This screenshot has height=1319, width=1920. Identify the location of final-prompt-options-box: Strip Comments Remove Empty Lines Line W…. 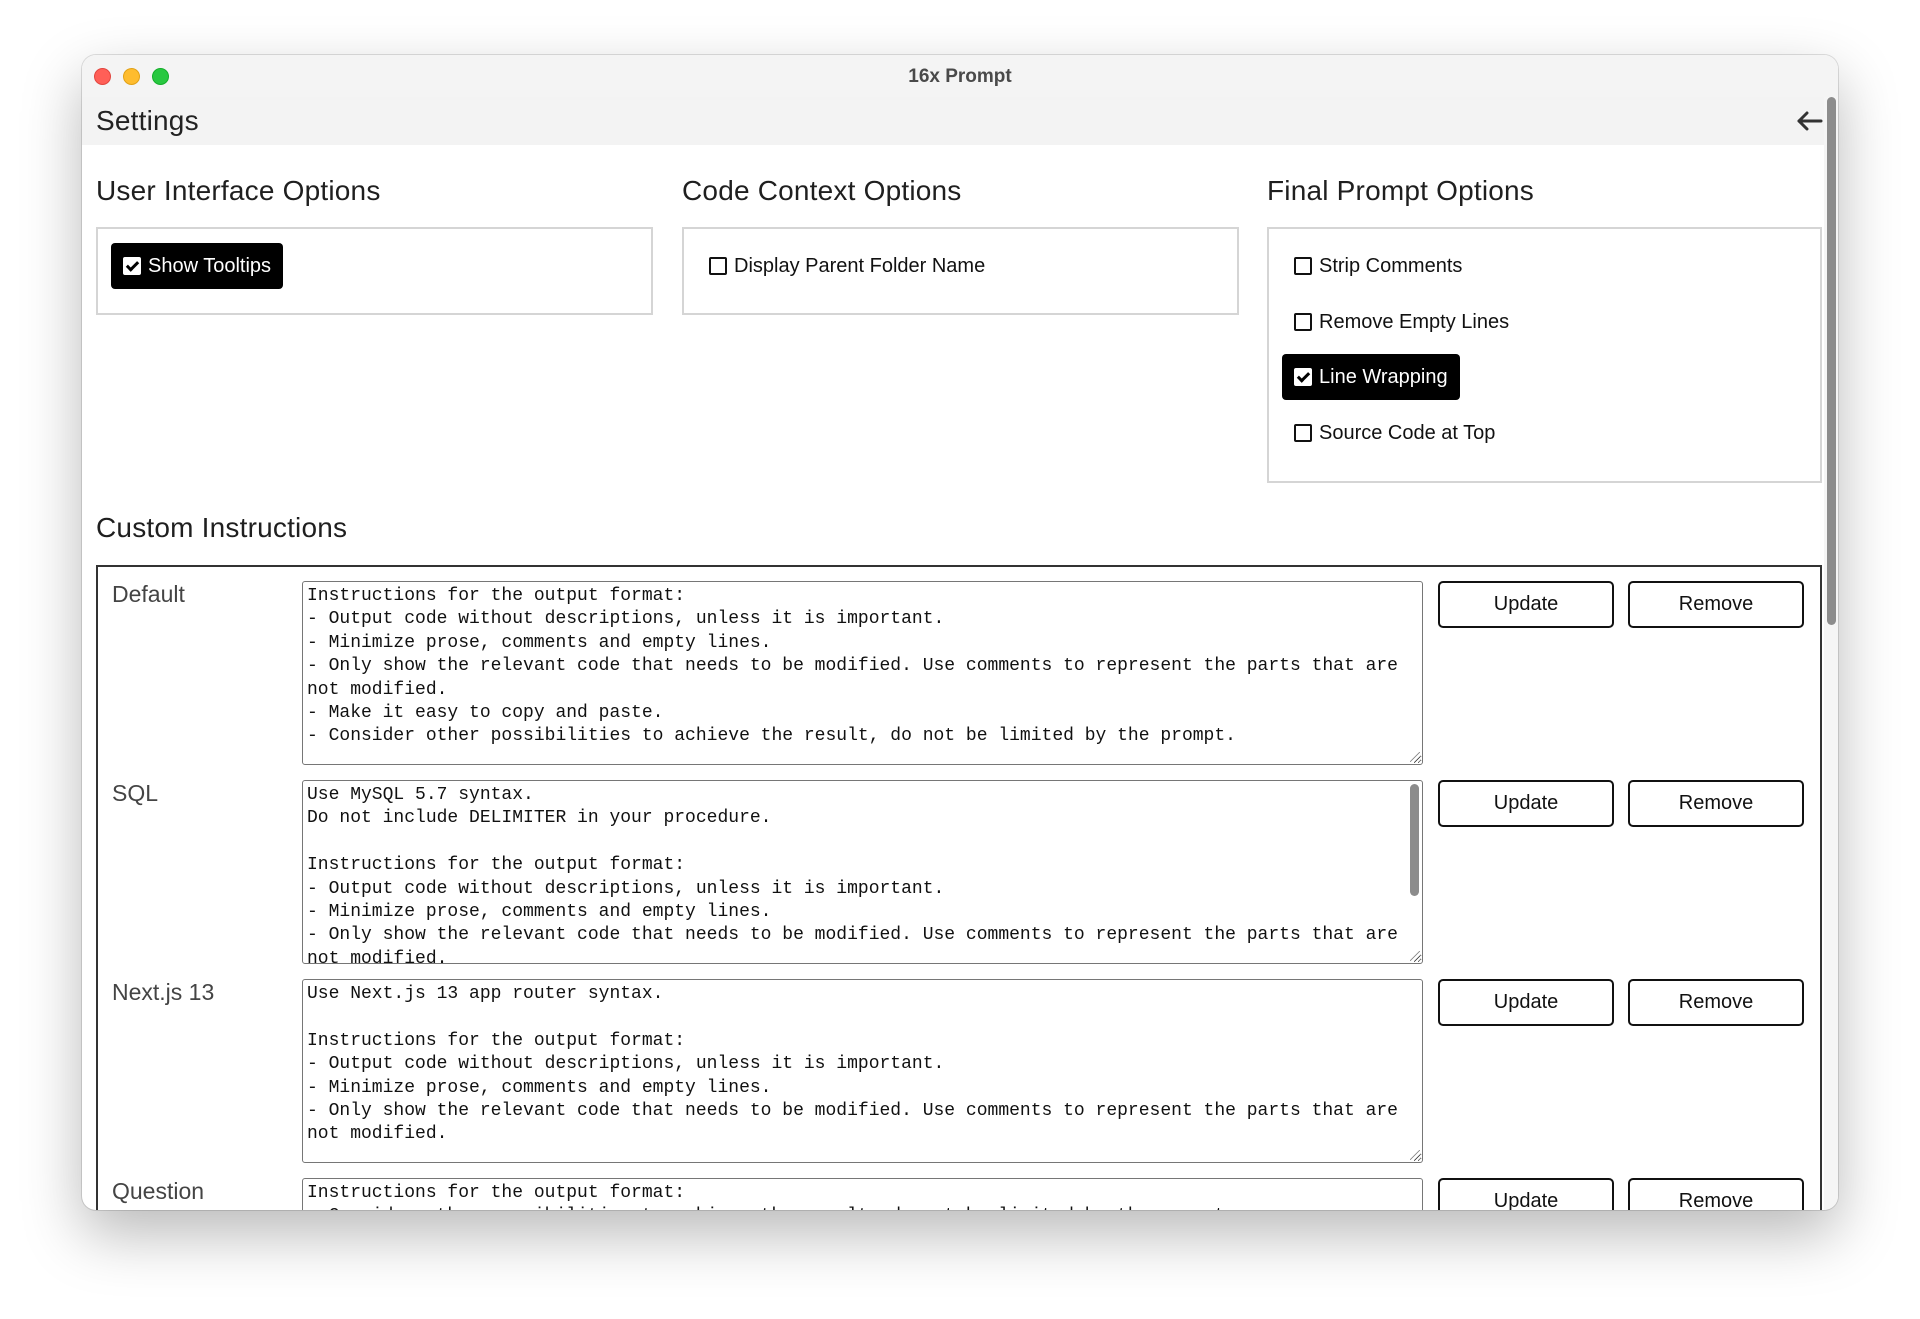
(1544, 355).